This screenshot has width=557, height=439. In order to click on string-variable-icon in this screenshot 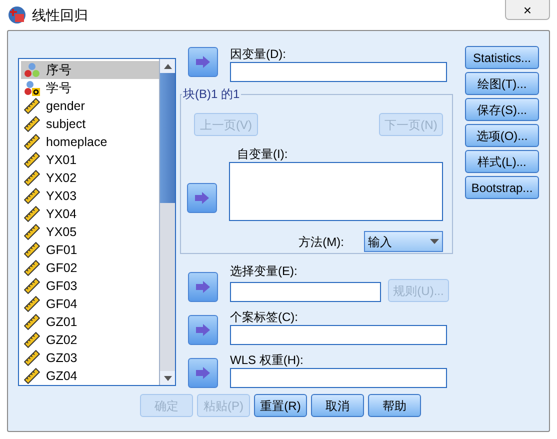, I will do `click(32, 88)`.